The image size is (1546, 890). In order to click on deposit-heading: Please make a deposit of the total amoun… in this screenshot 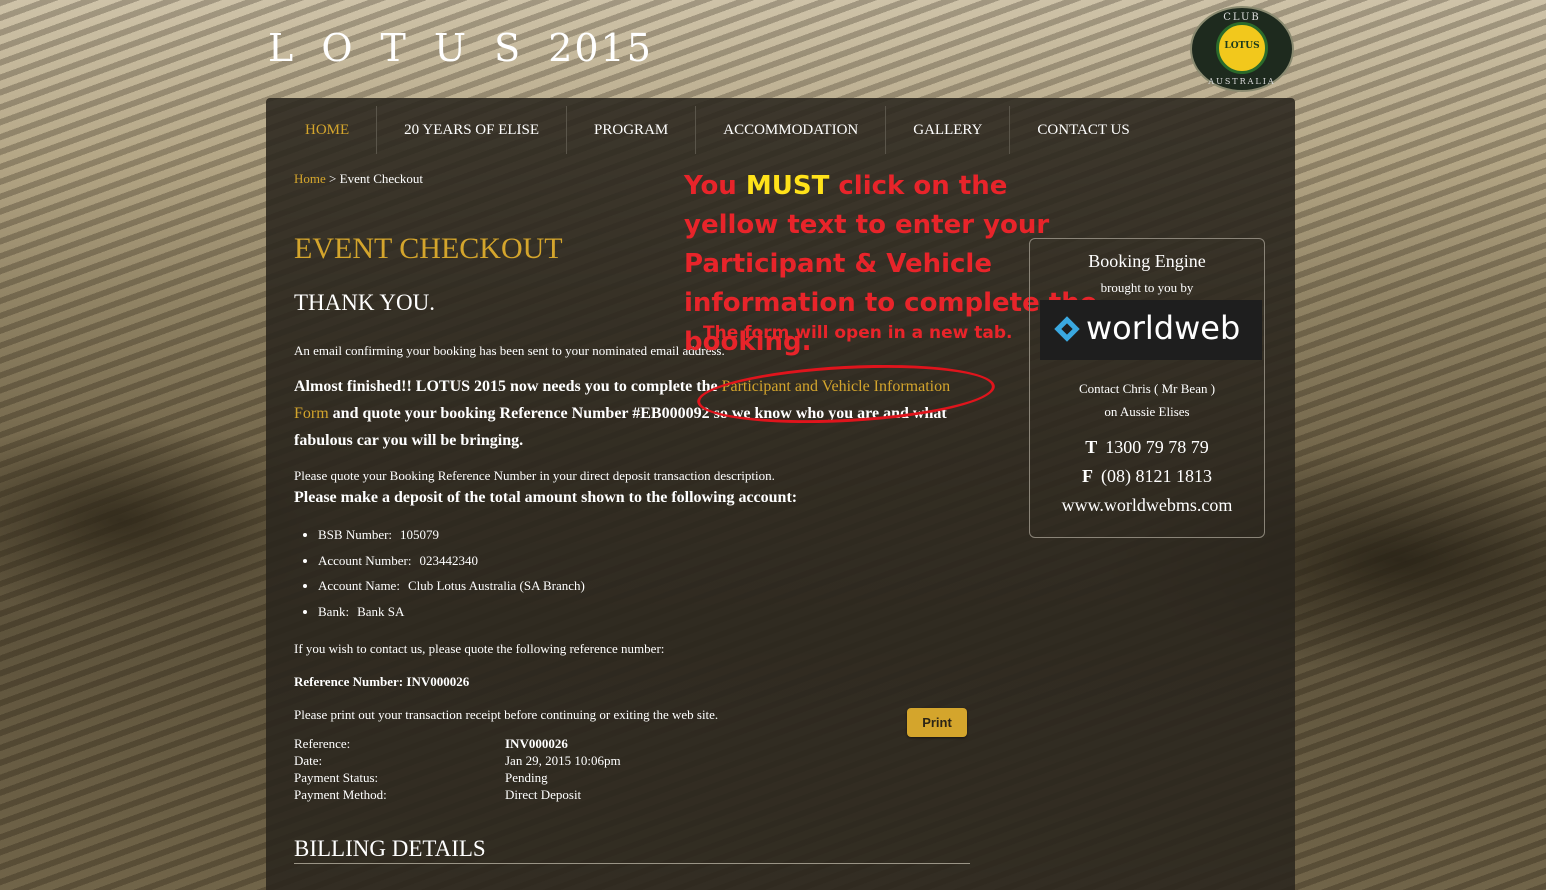, I will do `click(546, 497)`.